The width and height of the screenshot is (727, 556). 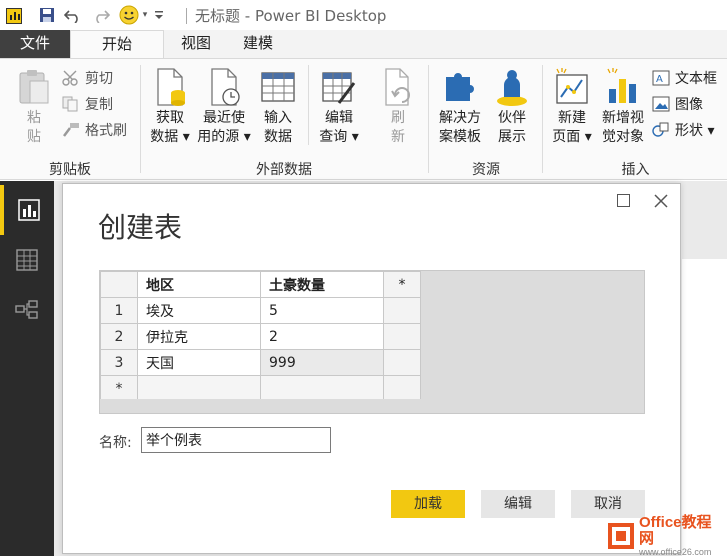 What do you see at coordinates (94, 130) in the screenshot?
I see `format-painter-button: 格式刷` at bounding box center [94, 130].